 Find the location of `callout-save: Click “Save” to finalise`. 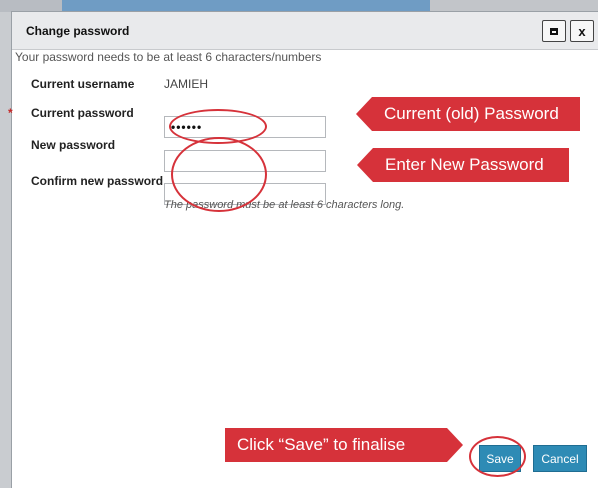

callout-save: Click “Save” to finalise is located at coordinates (344, 445).